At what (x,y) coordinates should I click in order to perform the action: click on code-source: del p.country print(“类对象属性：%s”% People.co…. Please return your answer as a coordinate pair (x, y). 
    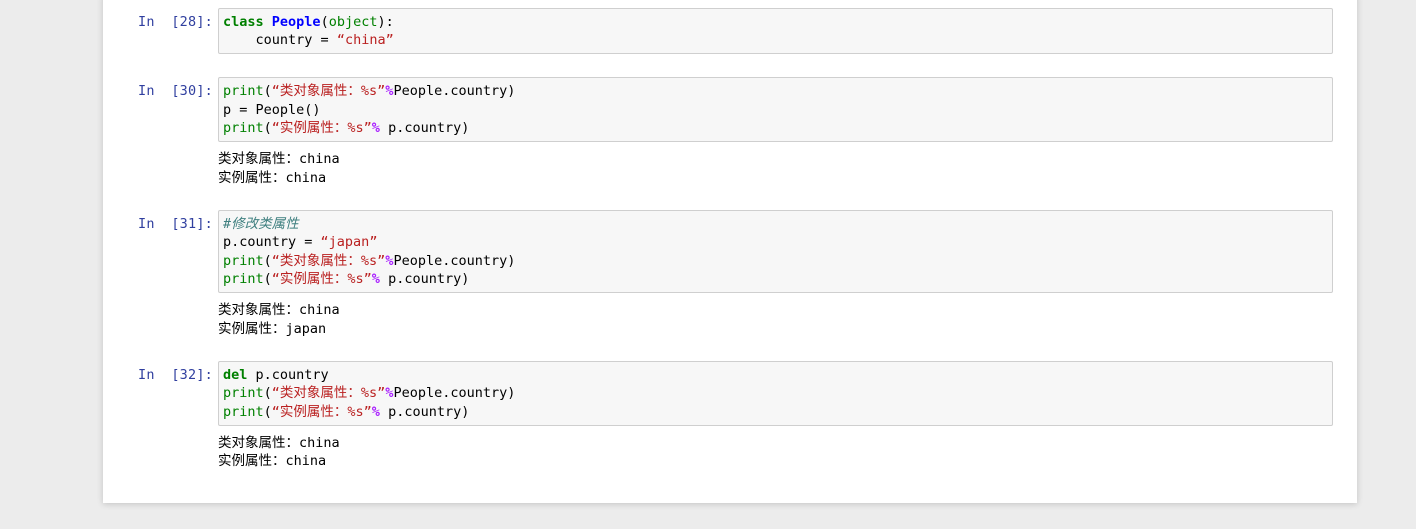
    Looking at the image, I should click on (775, 393).